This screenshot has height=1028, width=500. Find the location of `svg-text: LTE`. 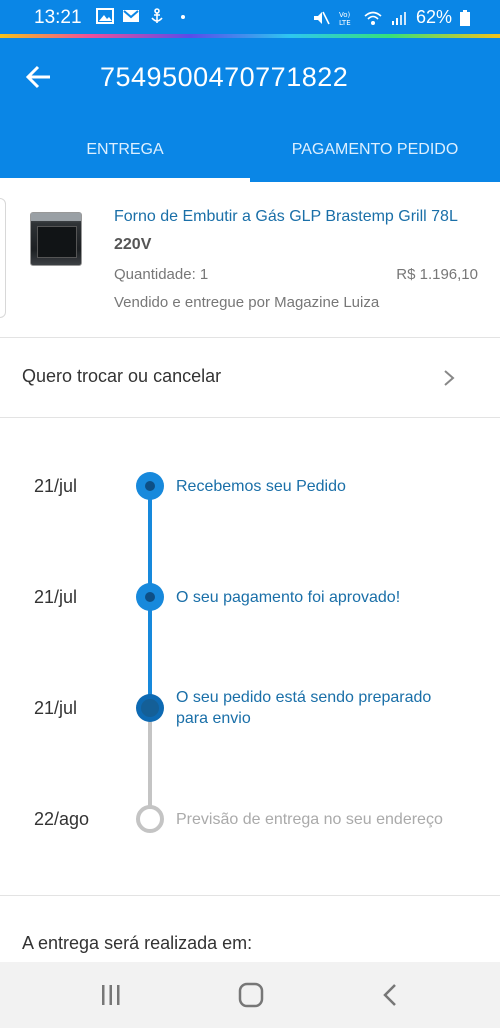

svg-text: LTE is located at coordinates (345, 22).